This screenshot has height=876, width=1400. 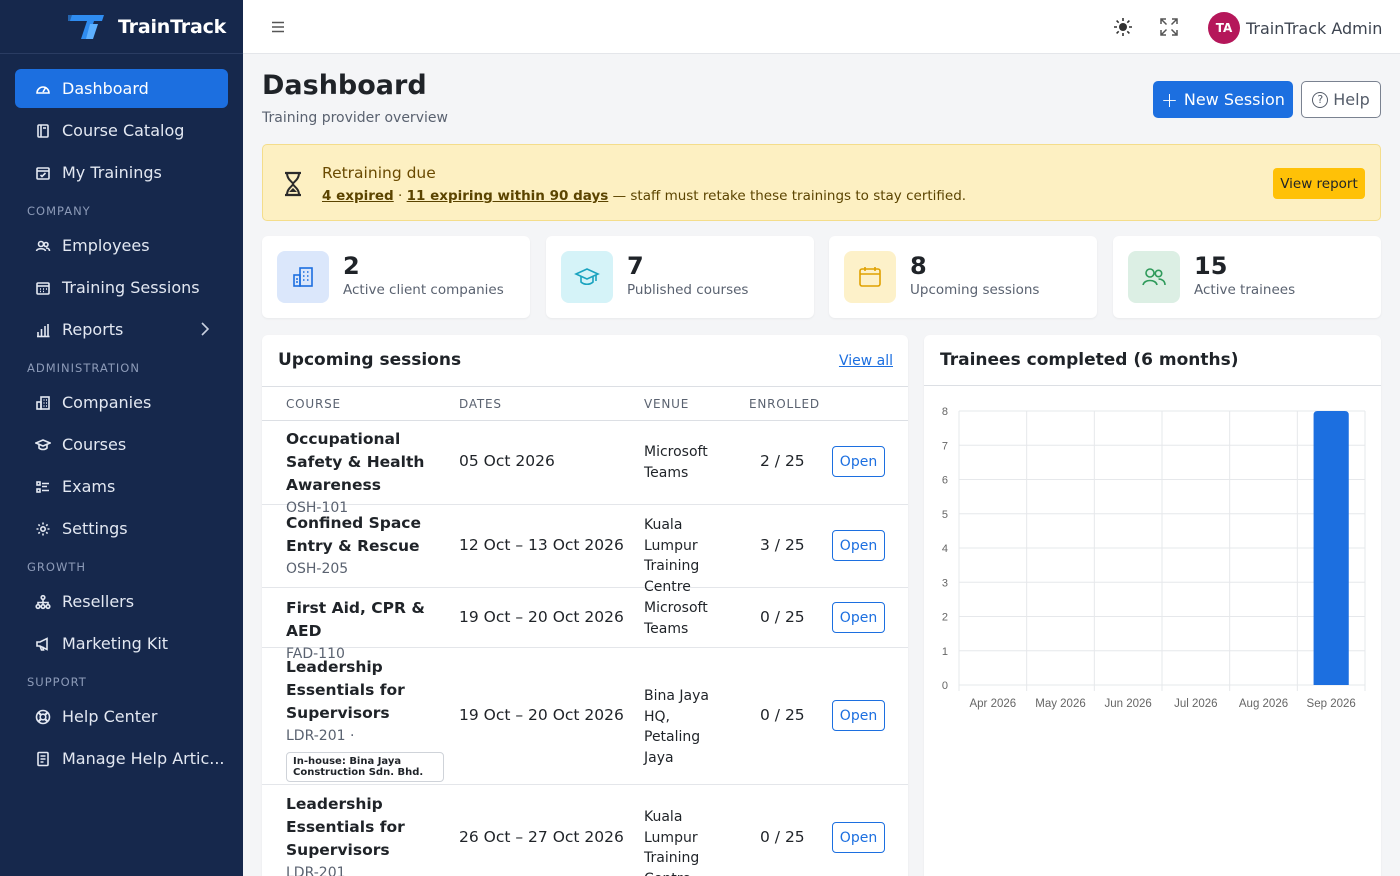 What do you see at coordinates (672, 842) in the screenshot?
I see `venue-cell: Kuala Lumpur Training Centre` at bounding box center [672, 842].